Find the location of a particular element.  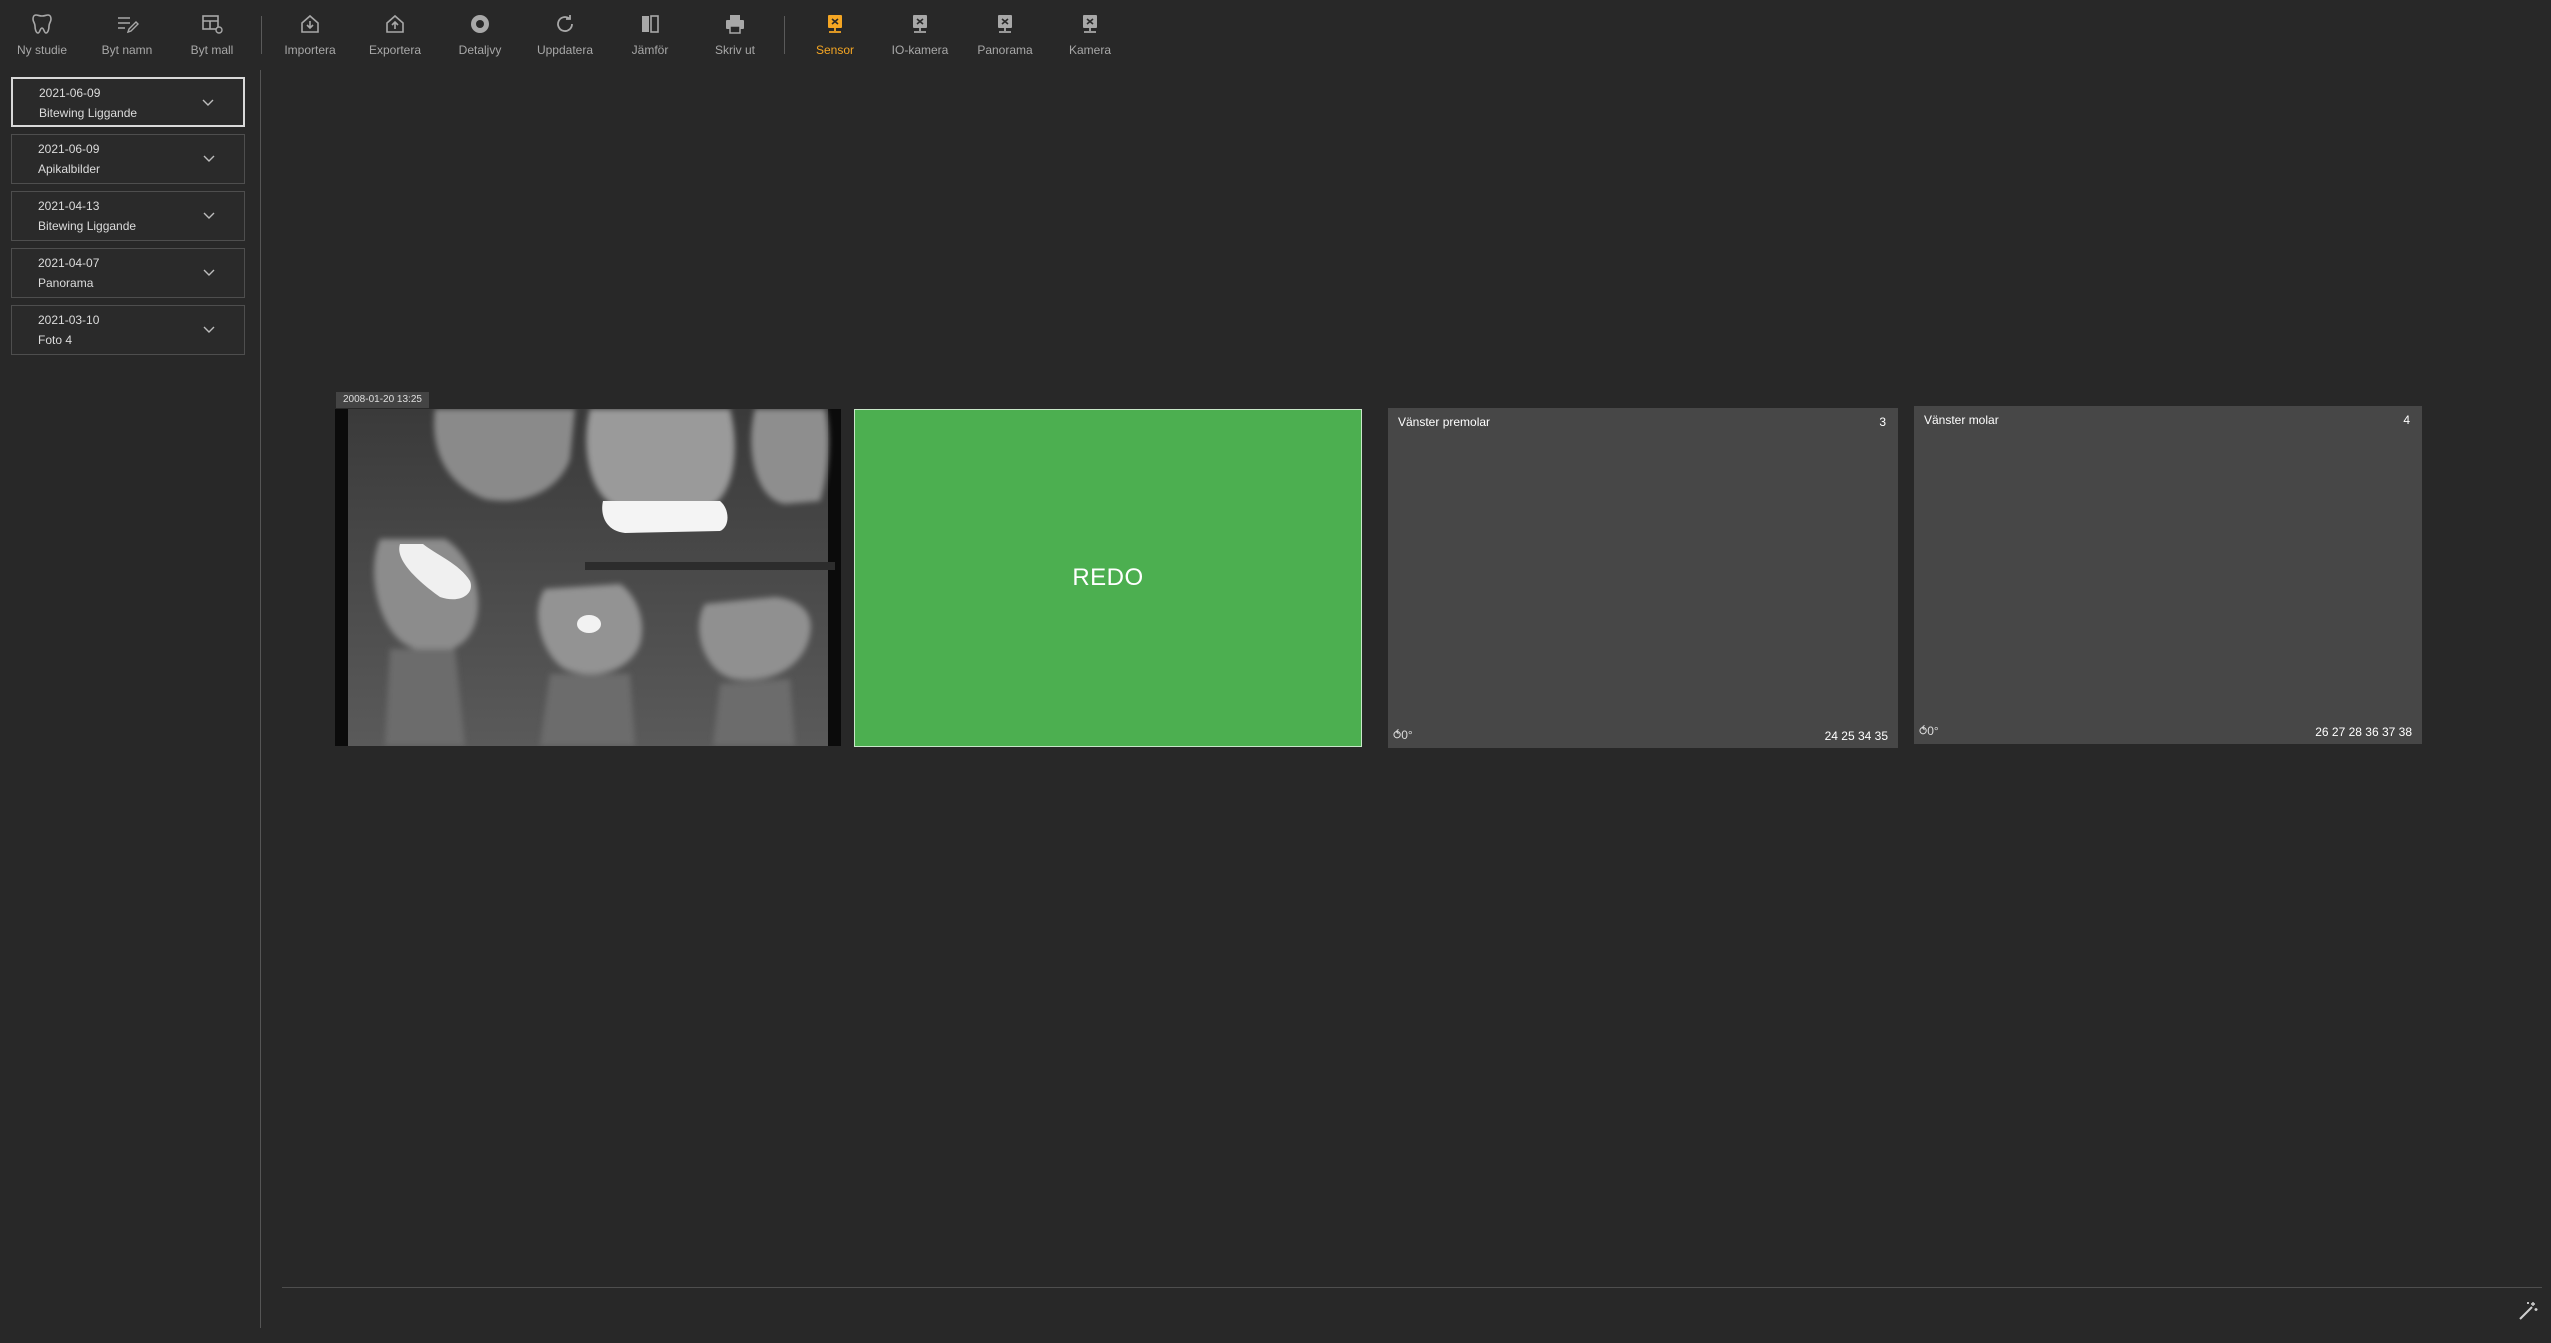

panorama-button: Panorama is located at coordinates (1005, 35).